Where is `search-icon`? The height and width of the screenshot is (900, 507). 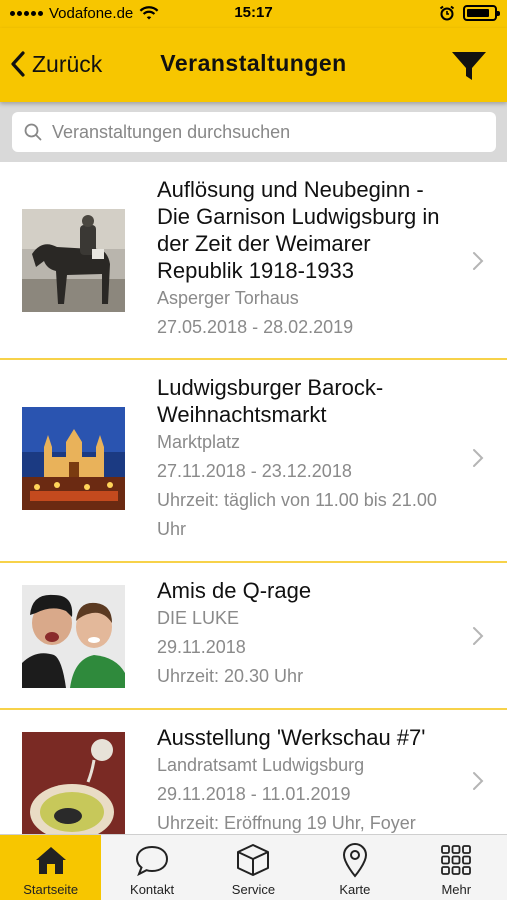
search-icon is located at coordinates (33, 132).